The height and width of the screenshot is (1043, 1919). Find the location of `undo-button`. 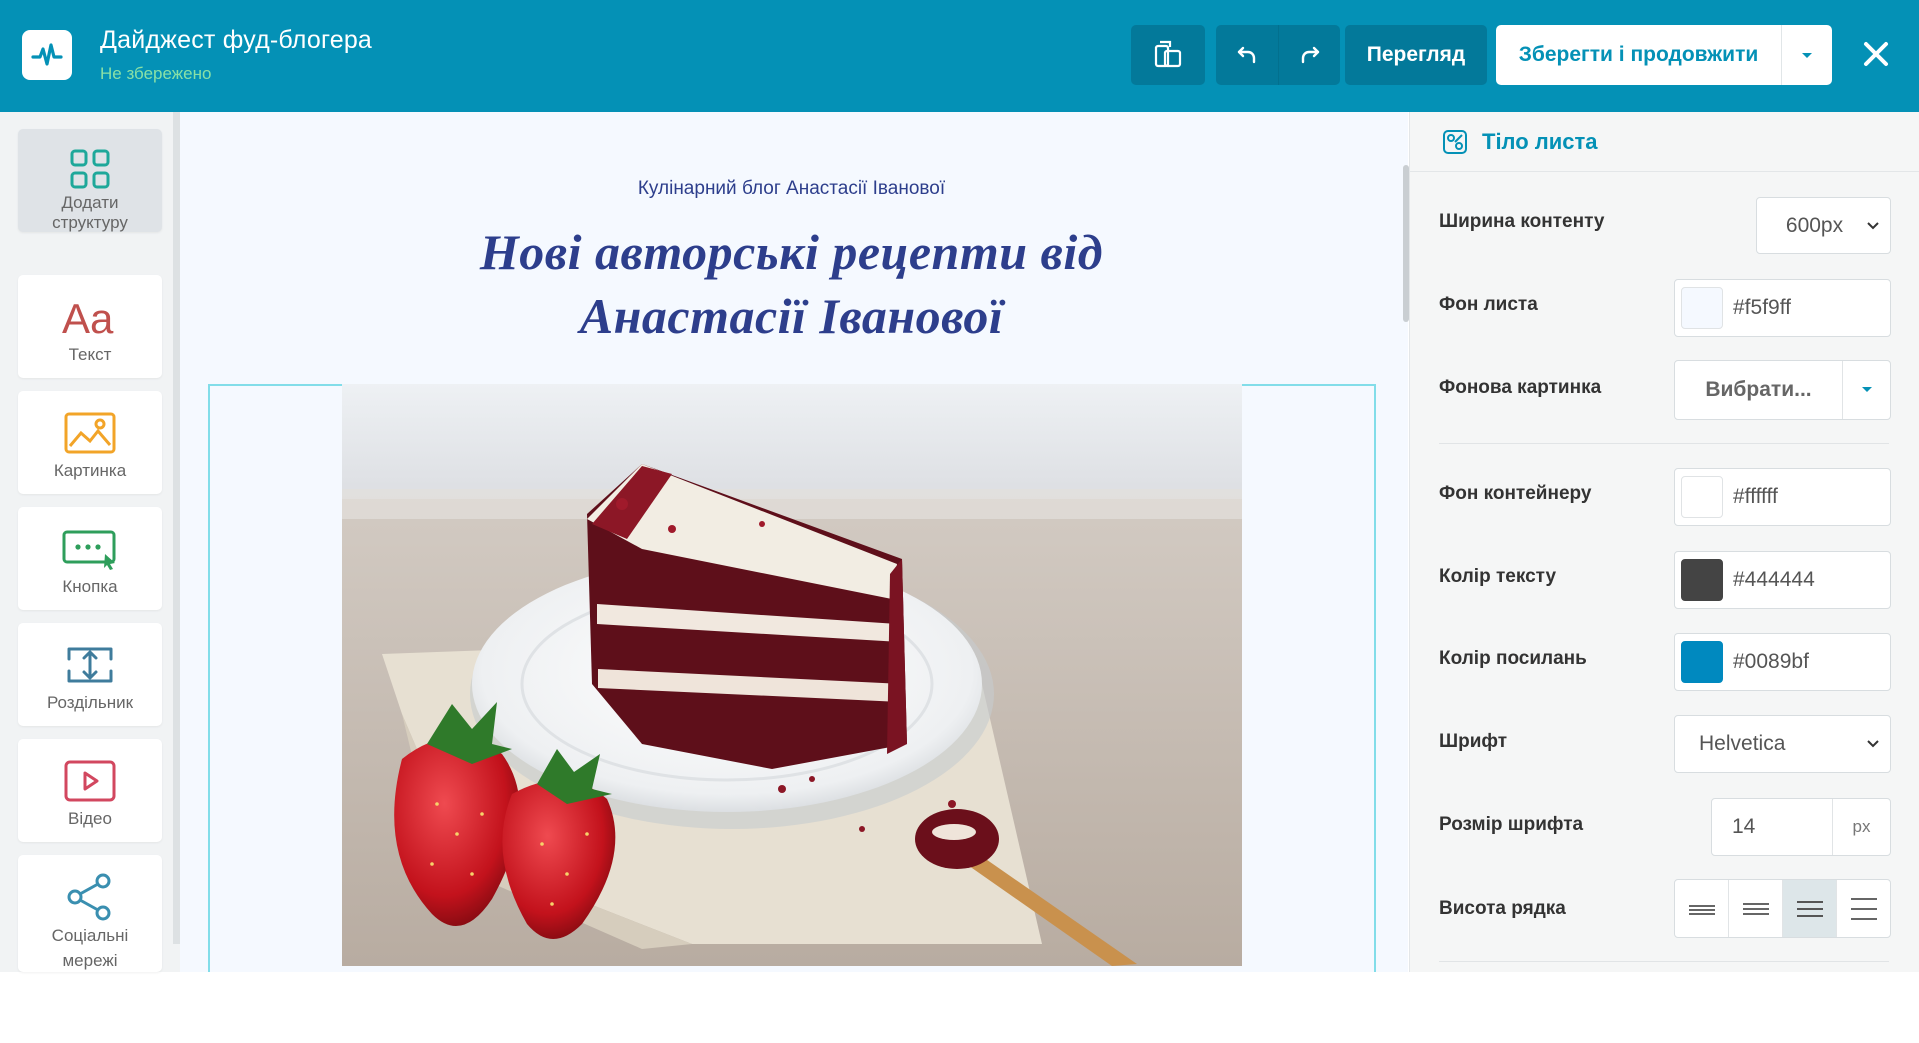

undo-button is located at coordinates (1247, 55).